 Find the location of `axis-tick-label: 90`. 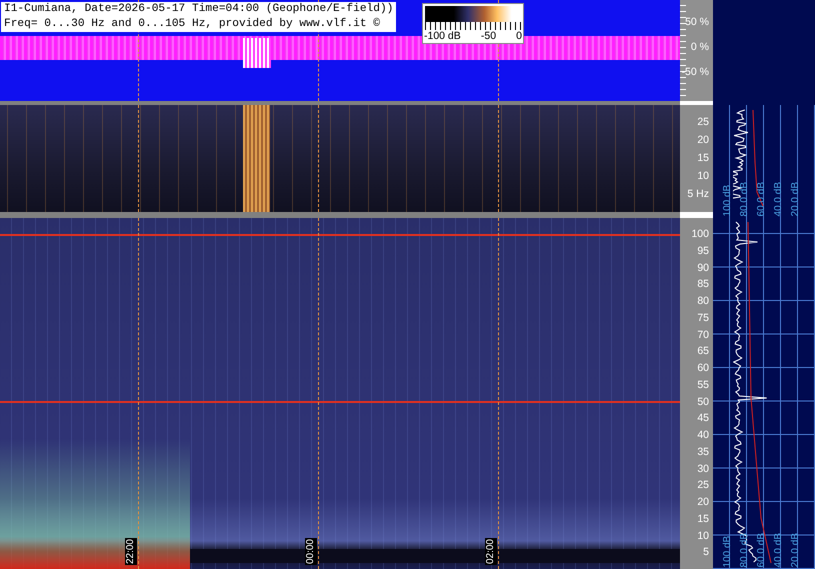

axis-tick-label: 90 is located at coordinates (703, 267).